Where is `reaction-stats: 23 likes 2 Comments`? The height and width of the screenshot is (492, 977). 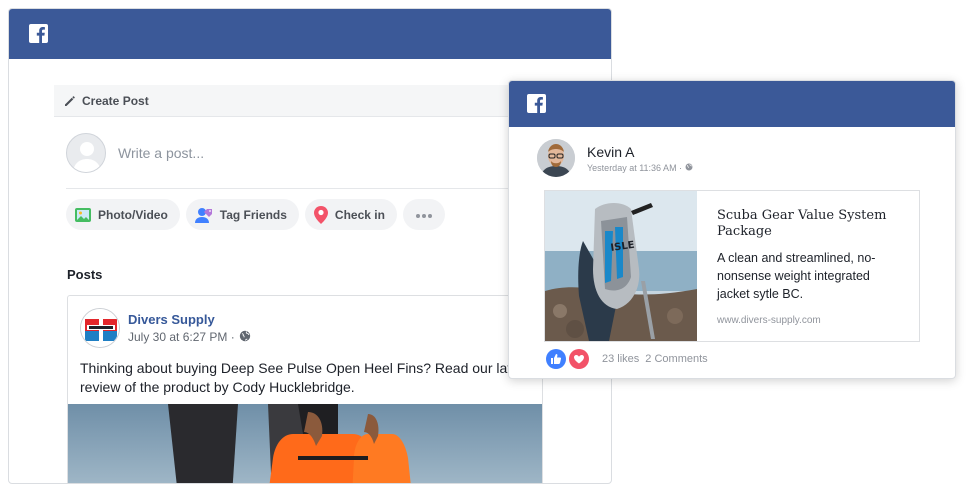
reaction-stats: 23 likes 2 Comments is located at coordinates (655, 359).